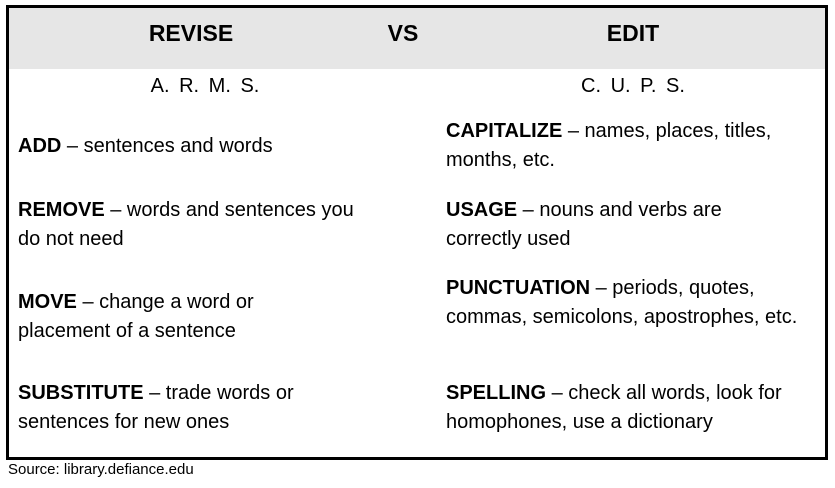  I want to click on term: USAGE, so click(482, 210).